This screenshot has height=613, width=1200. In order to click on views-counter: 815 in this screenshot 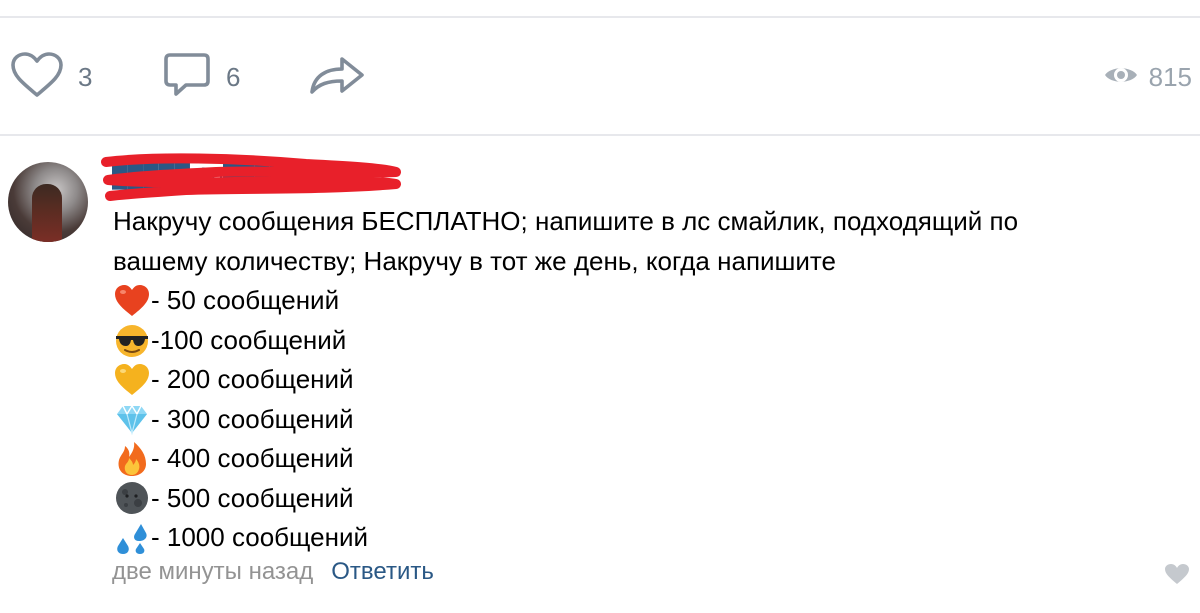, I will do `click(1147, 77)`.